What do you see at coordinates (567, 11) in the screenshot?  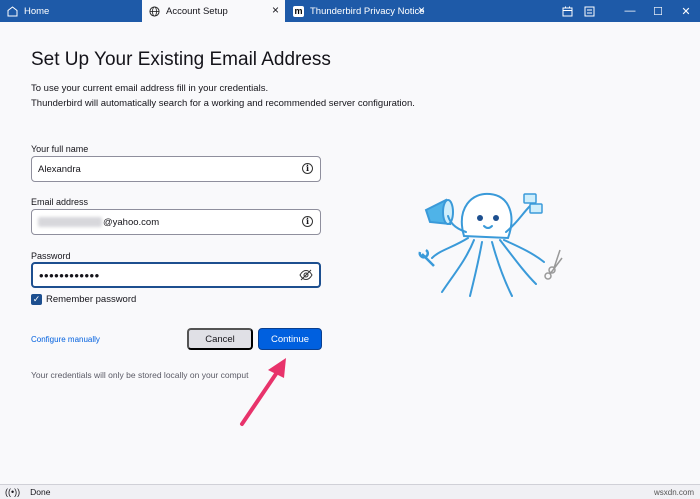 I see `calendar-icon` at bounding box center [567, 11].